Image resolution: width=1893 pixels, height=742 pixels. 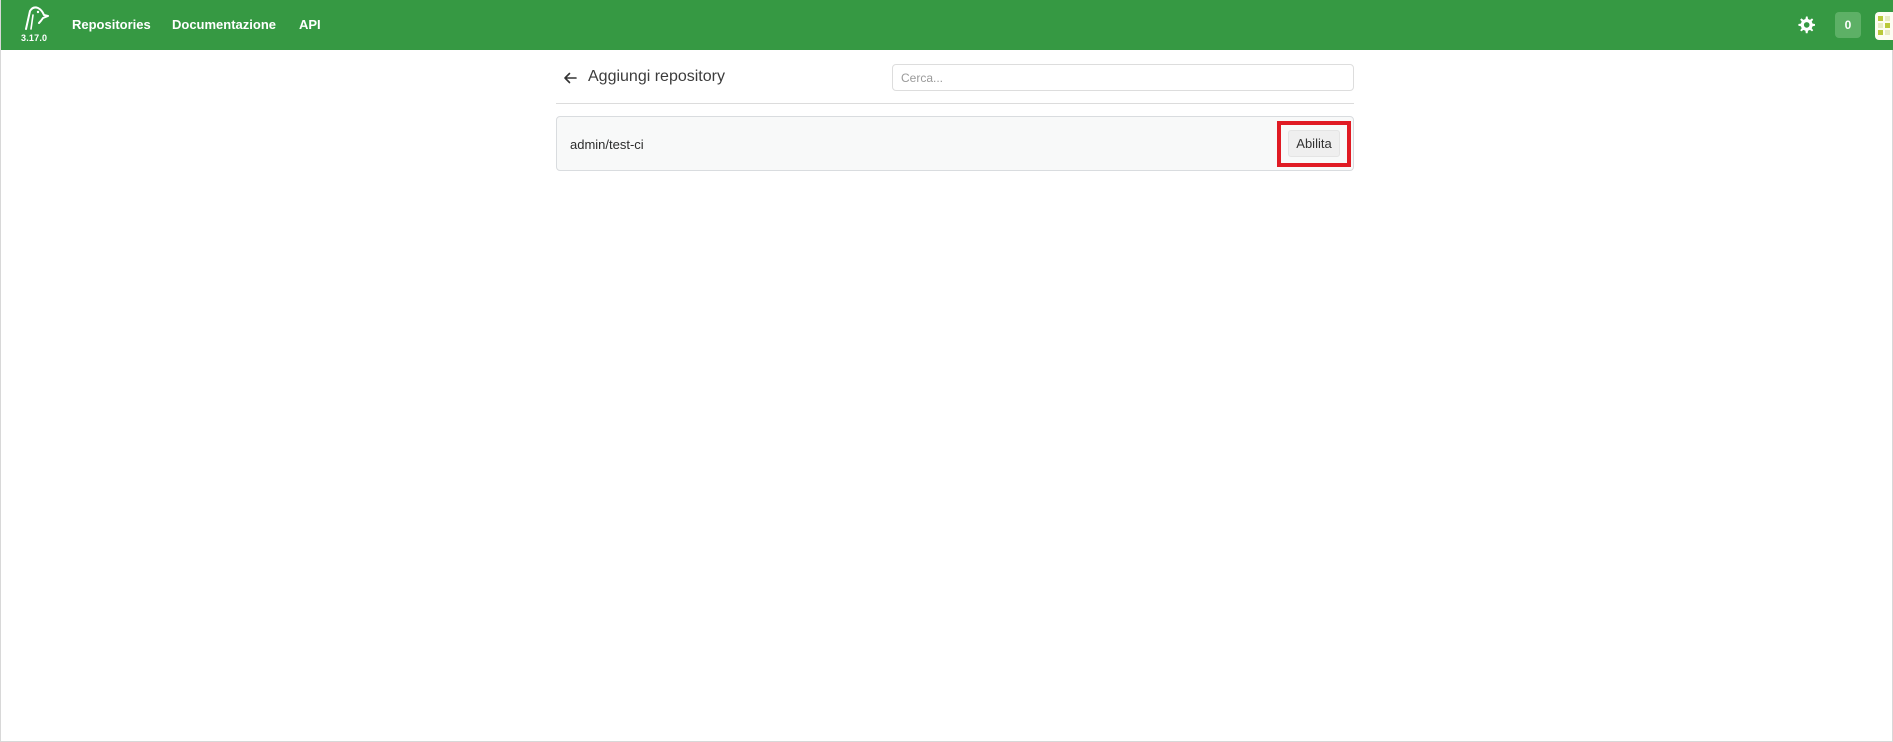 What do you see at coordinates (607, 144) in the screenshot?
I see `repo-name: admin/test-ci` at bounding box center [607, 144].